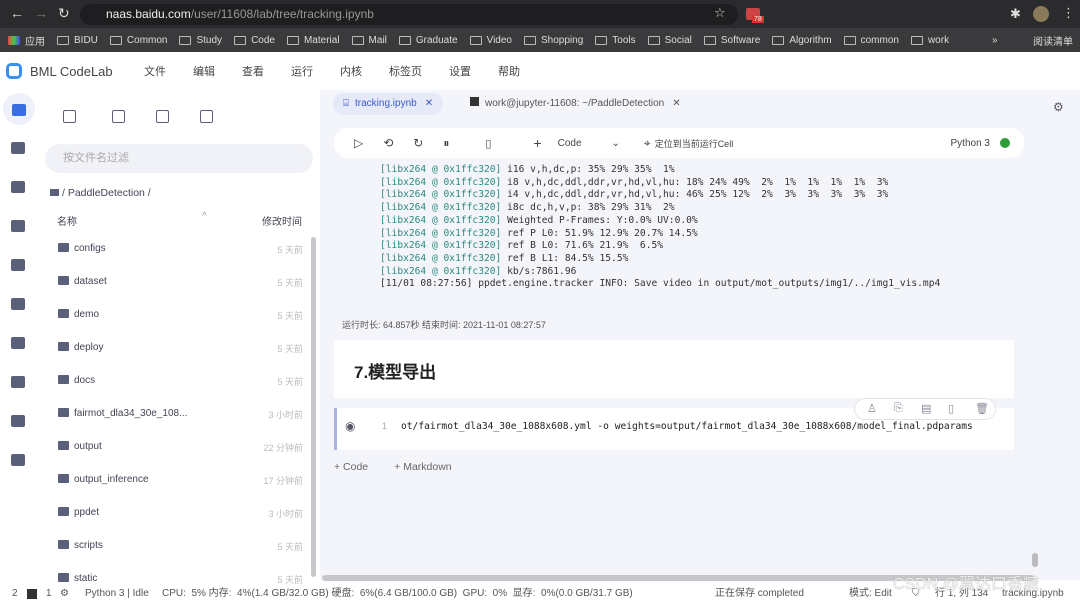  What do you see at coordinates (206, 116) in the screenshot?
I see `refresh-icon` at bounding box center [206, 116].